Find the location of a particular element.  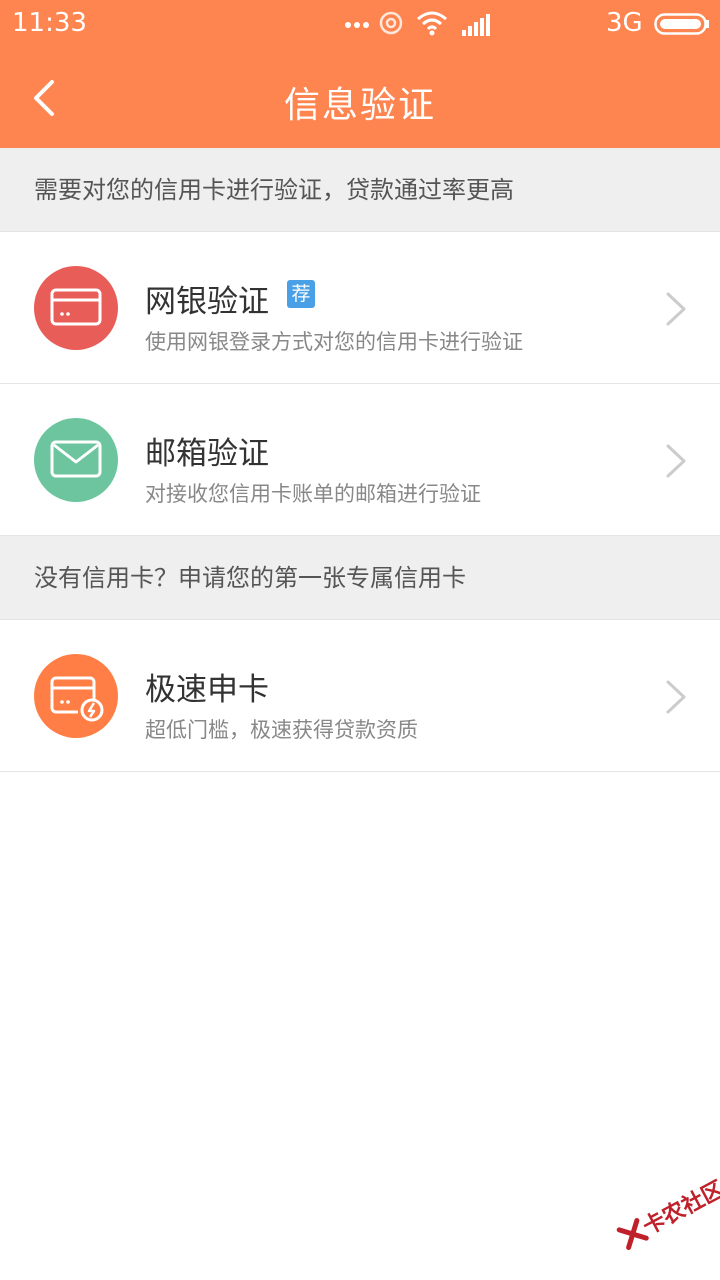

nav-bar: 信息验证 is located at coordinates (360, 99).